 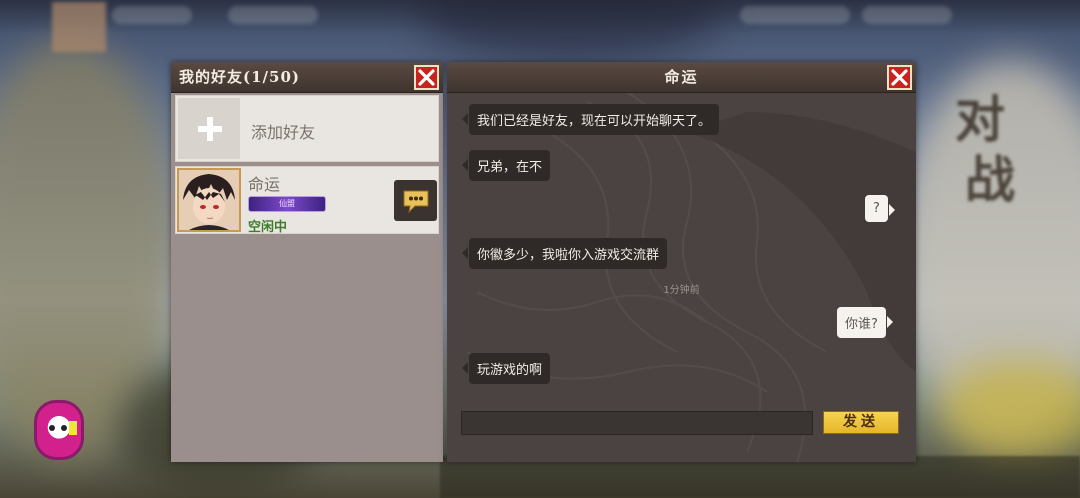 I want to click on chat-bubble-icon, so click(x=415, y=201).